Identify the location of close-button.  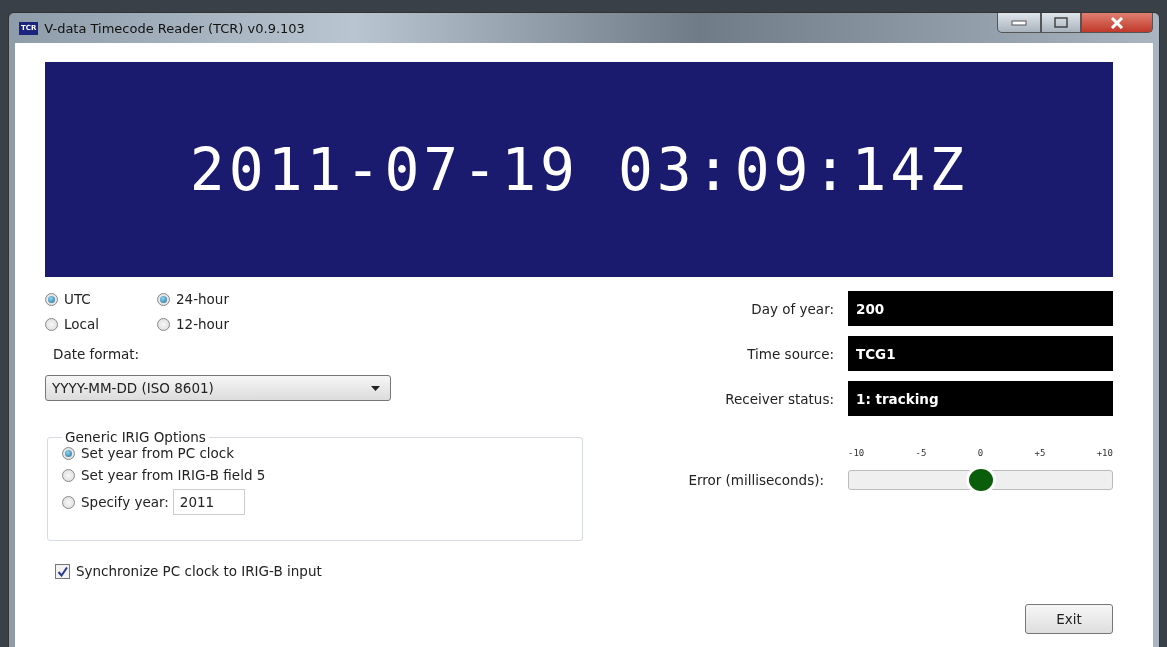
(1117, 23).